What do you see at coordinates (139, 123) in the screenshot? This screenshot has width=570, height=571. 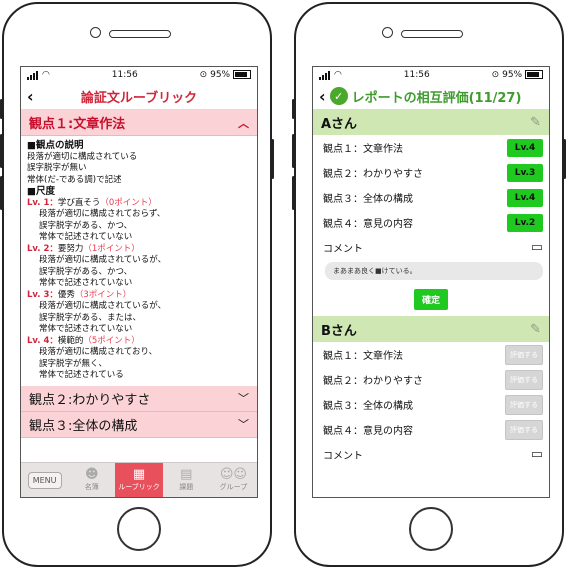 I see `accordion-criterion-1: 観点１:文章作法 ︿` at bounding box center [139, 123].